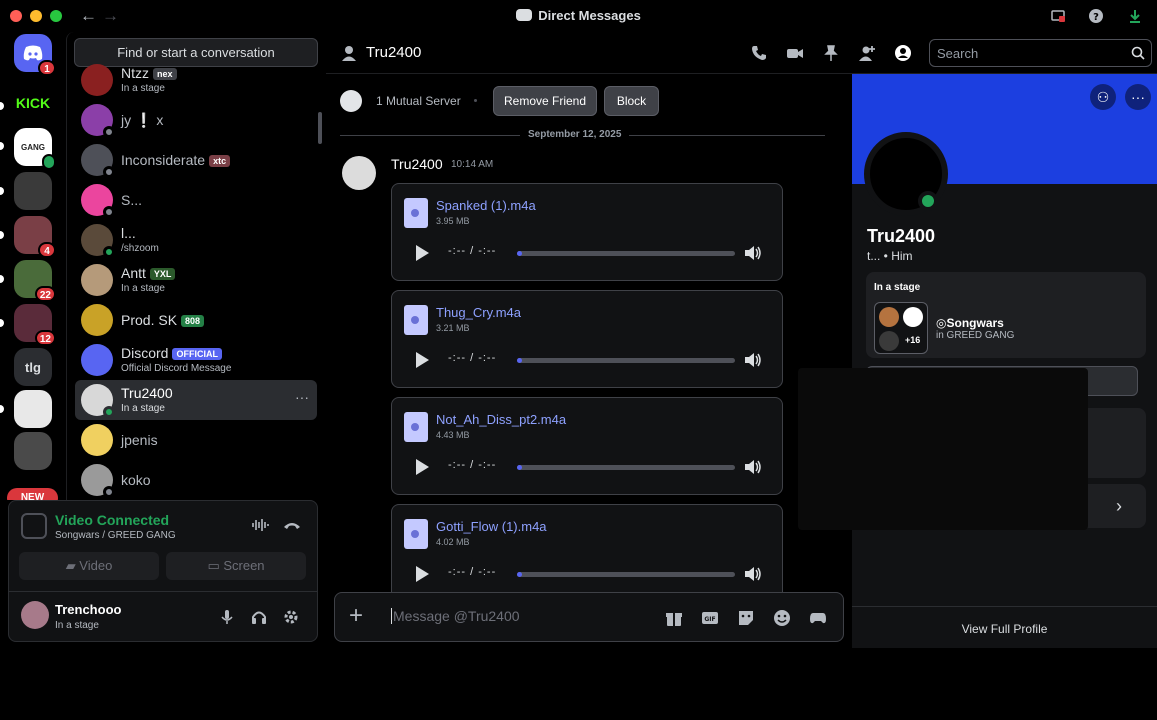 This screenshot has height=720, width=1157. I want to click on add-friend-to-dm-icon, so click(867, 53).